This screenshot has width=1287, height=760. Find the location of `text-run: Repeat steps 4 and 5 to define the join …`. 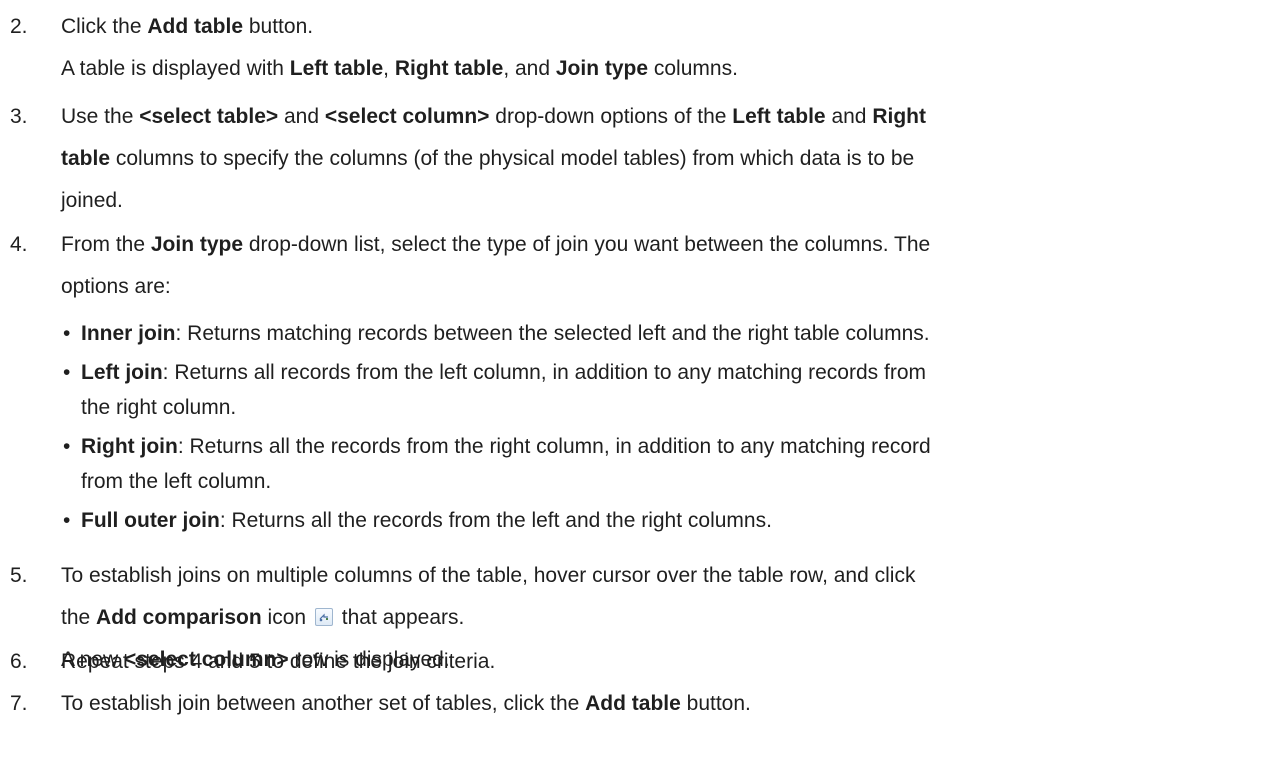

text-run: Repeat steps 4 and 5 to define the join … is located at coordinates (278, 661).